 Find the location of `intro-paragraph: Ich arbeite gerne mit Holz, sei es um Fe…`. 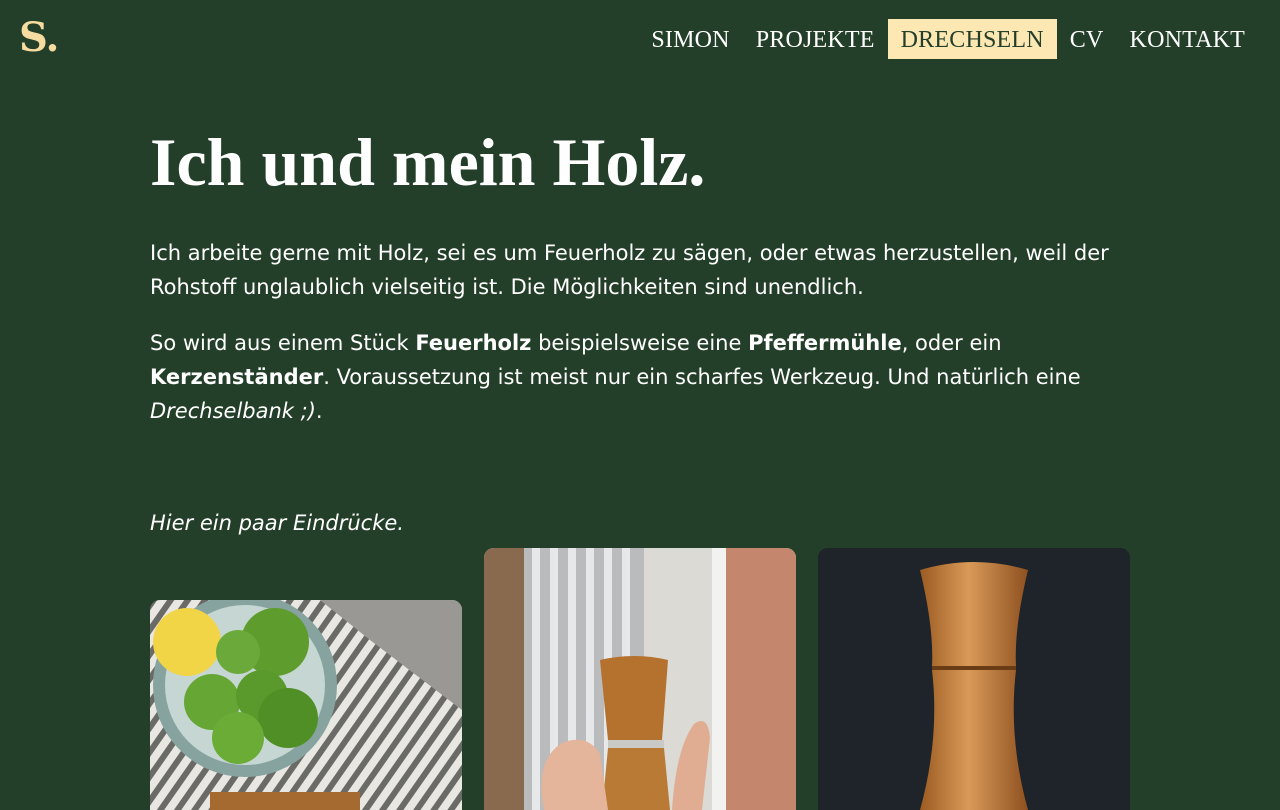

intro-paragraph: Ich arbeite gerne mit Holz, sei es um Fe… is located at coordinates (629, 270).